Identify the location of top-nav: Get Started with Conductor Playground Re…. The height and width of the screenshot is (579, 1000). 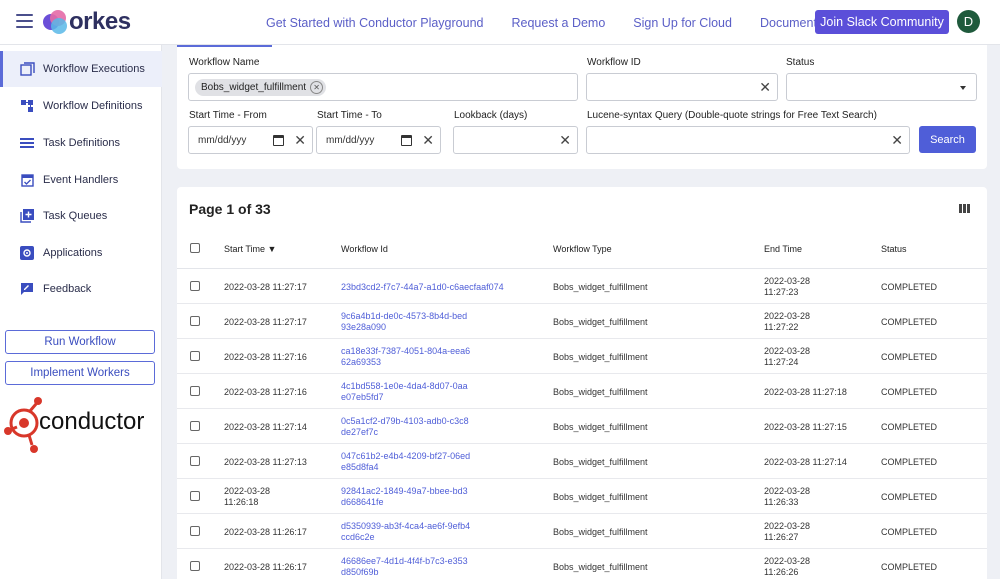
(569, 22).